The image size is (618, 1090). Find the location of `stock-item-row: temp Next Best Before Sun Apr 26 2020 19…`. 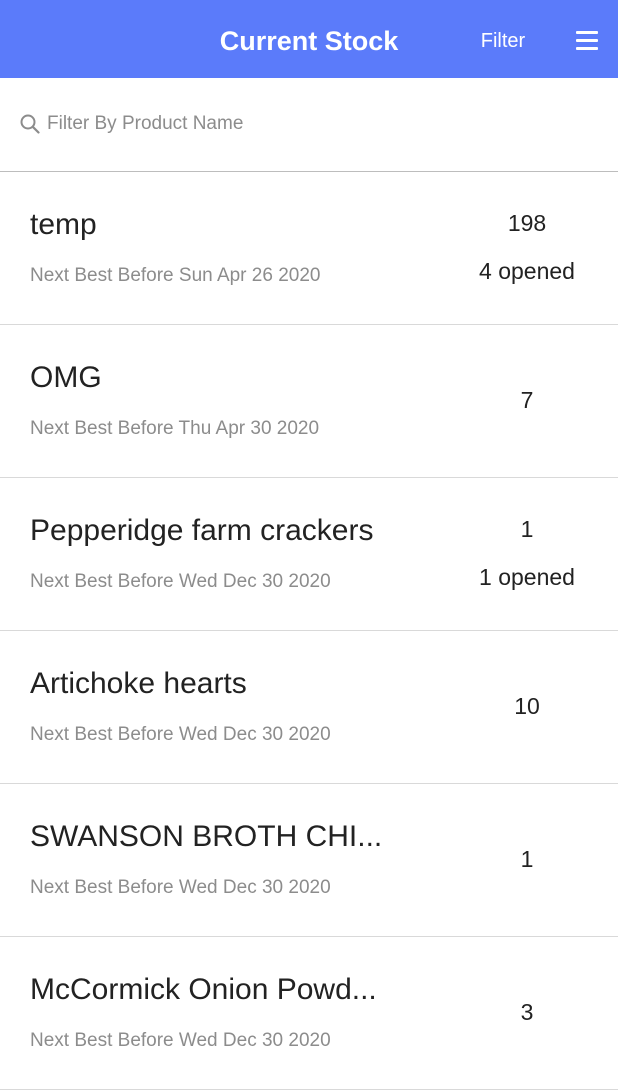

stock-item-row: temp Next Best Before Sun Apr 26 2020 19… is located at coordinates (309, 248).